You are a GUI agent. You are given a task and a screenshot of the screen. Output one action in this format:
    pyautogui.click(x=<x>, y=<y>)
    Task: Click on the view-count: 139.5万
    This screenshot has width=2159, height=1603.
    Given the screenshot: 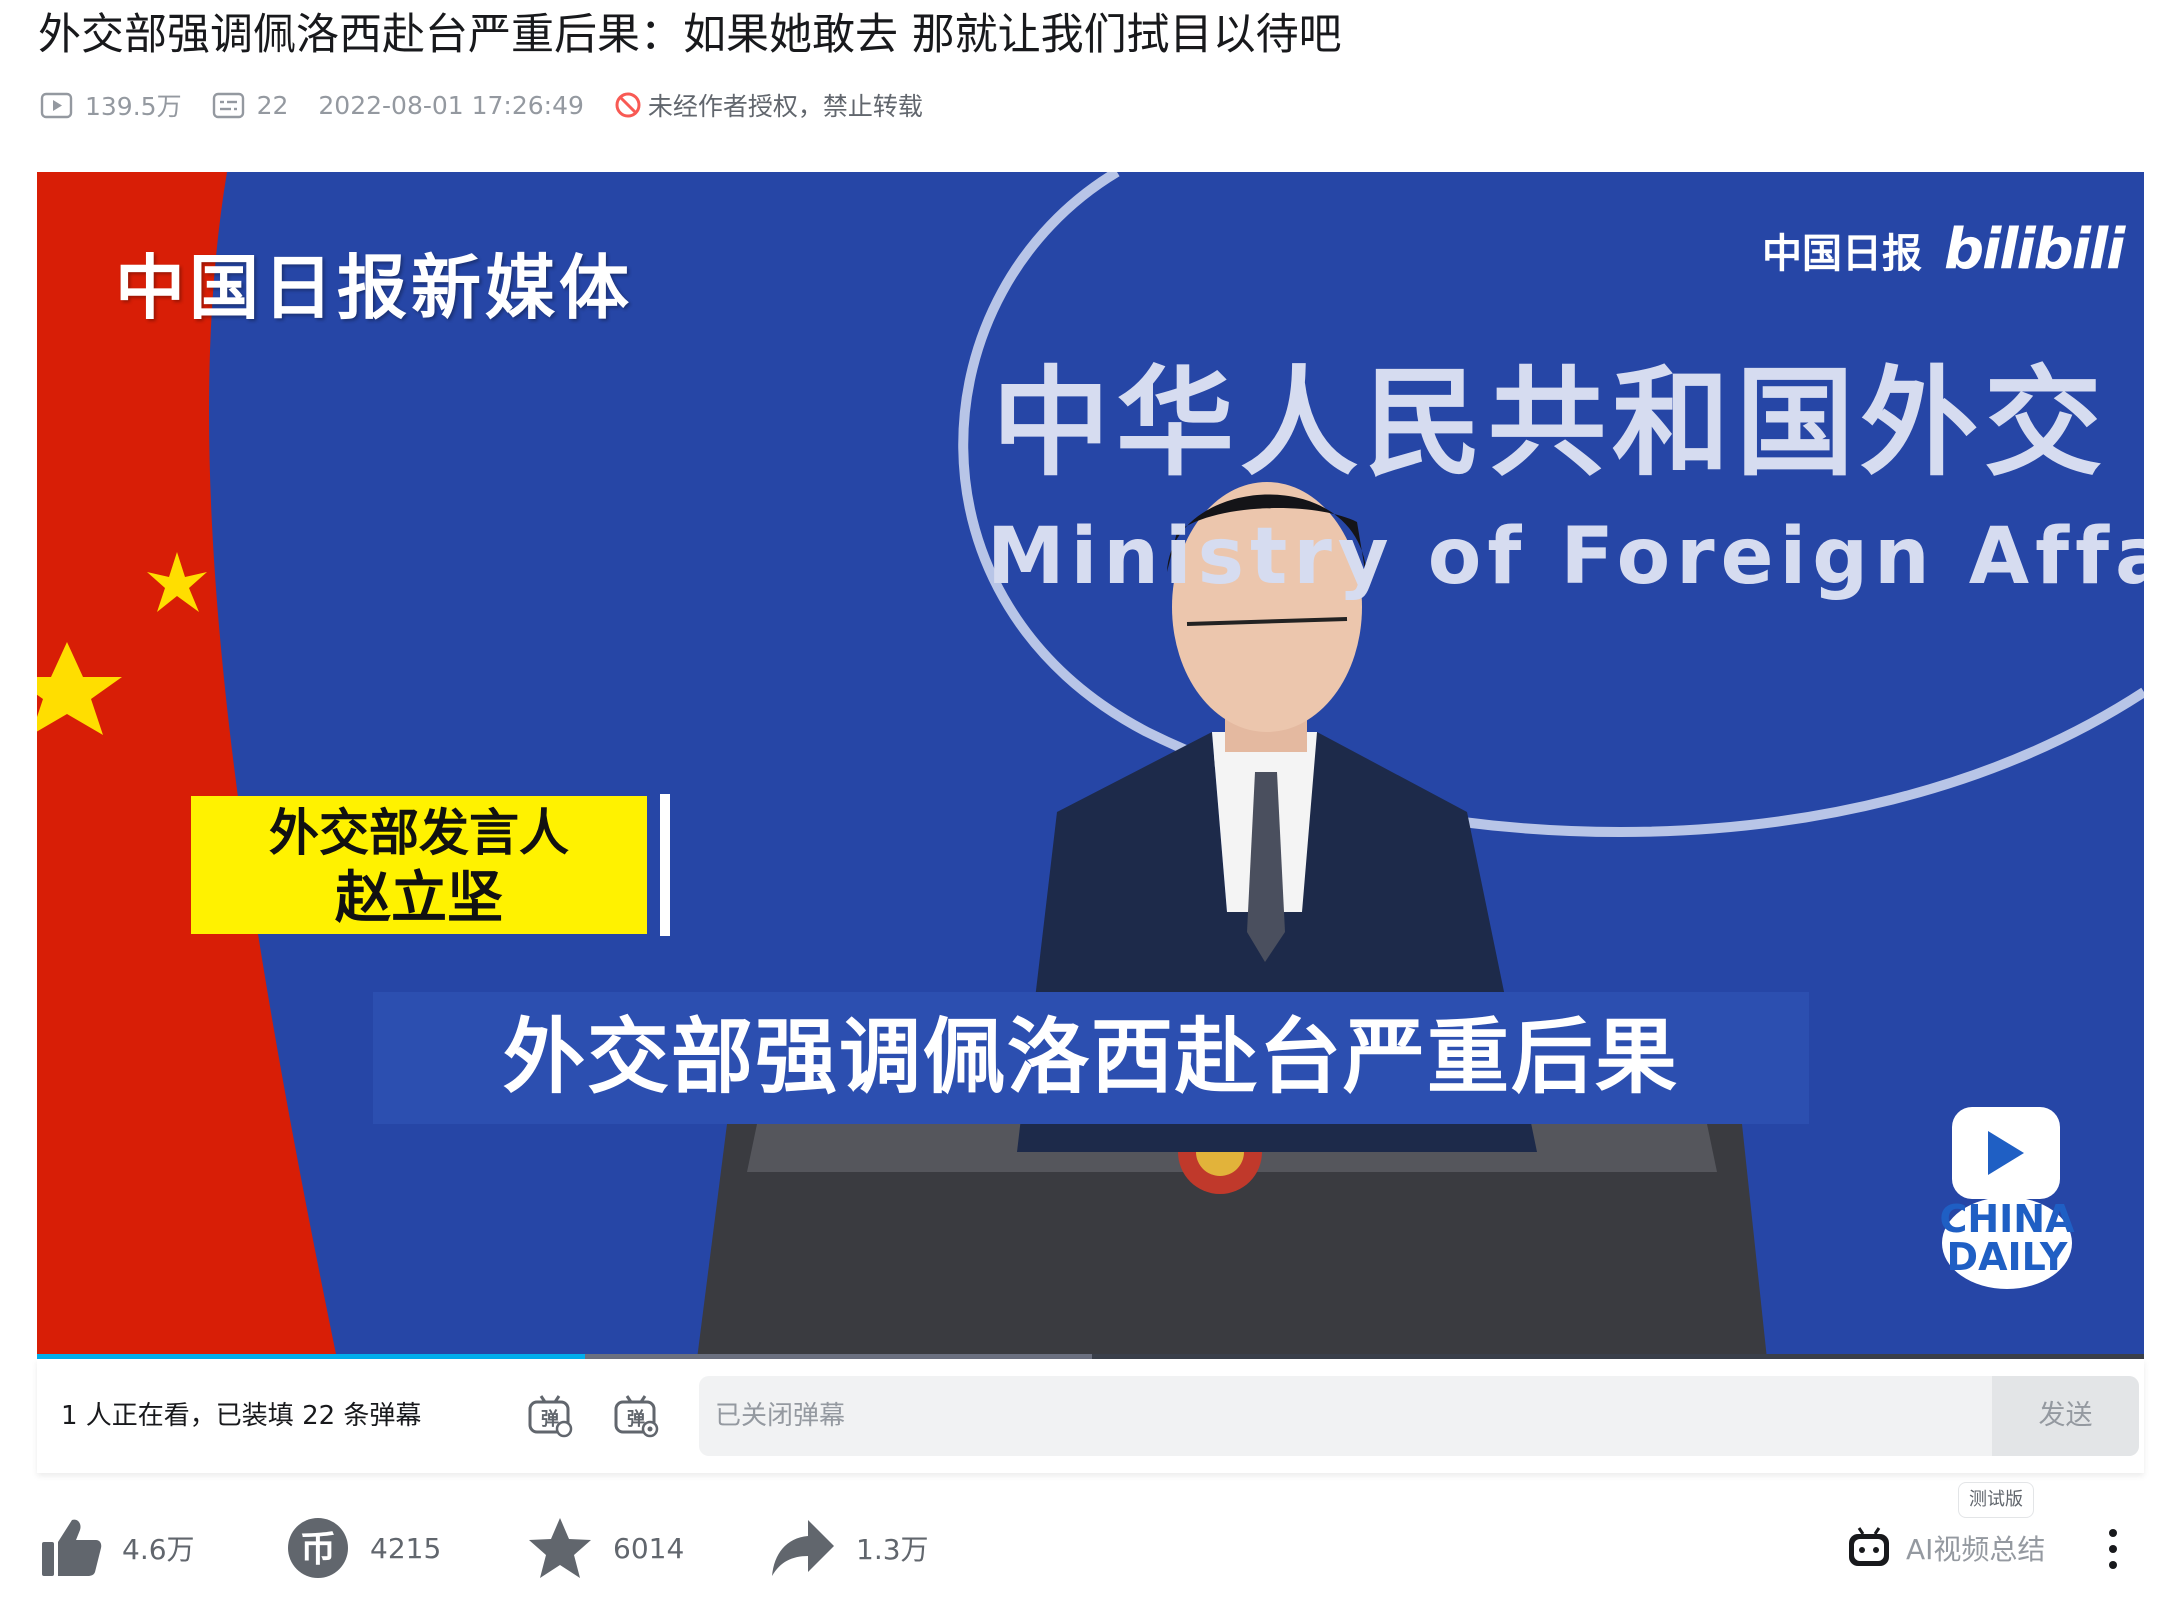 What is the action you would take?
    pyautogui.click(x=111, y=105)
    